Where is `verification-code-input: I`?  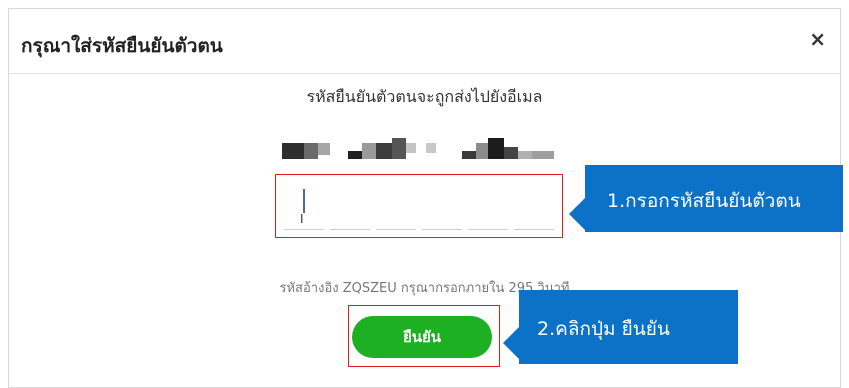 verification-code-input: I is located at coordinates (419, 206).